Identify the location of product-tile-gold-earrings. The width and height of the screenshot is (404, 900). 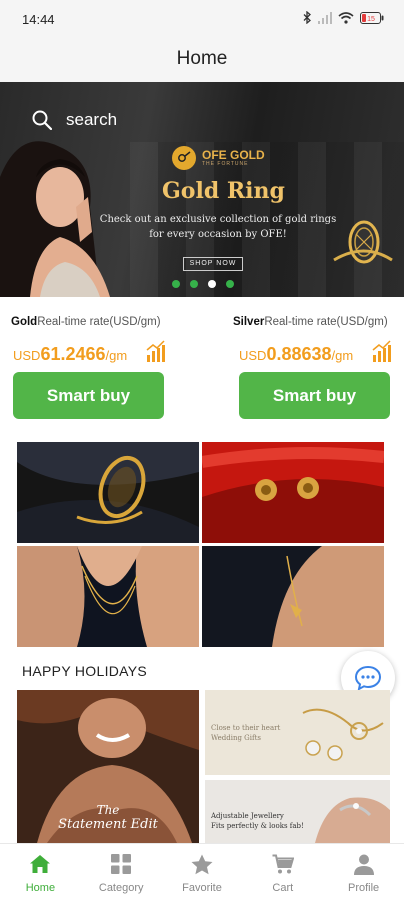
(293, 492).